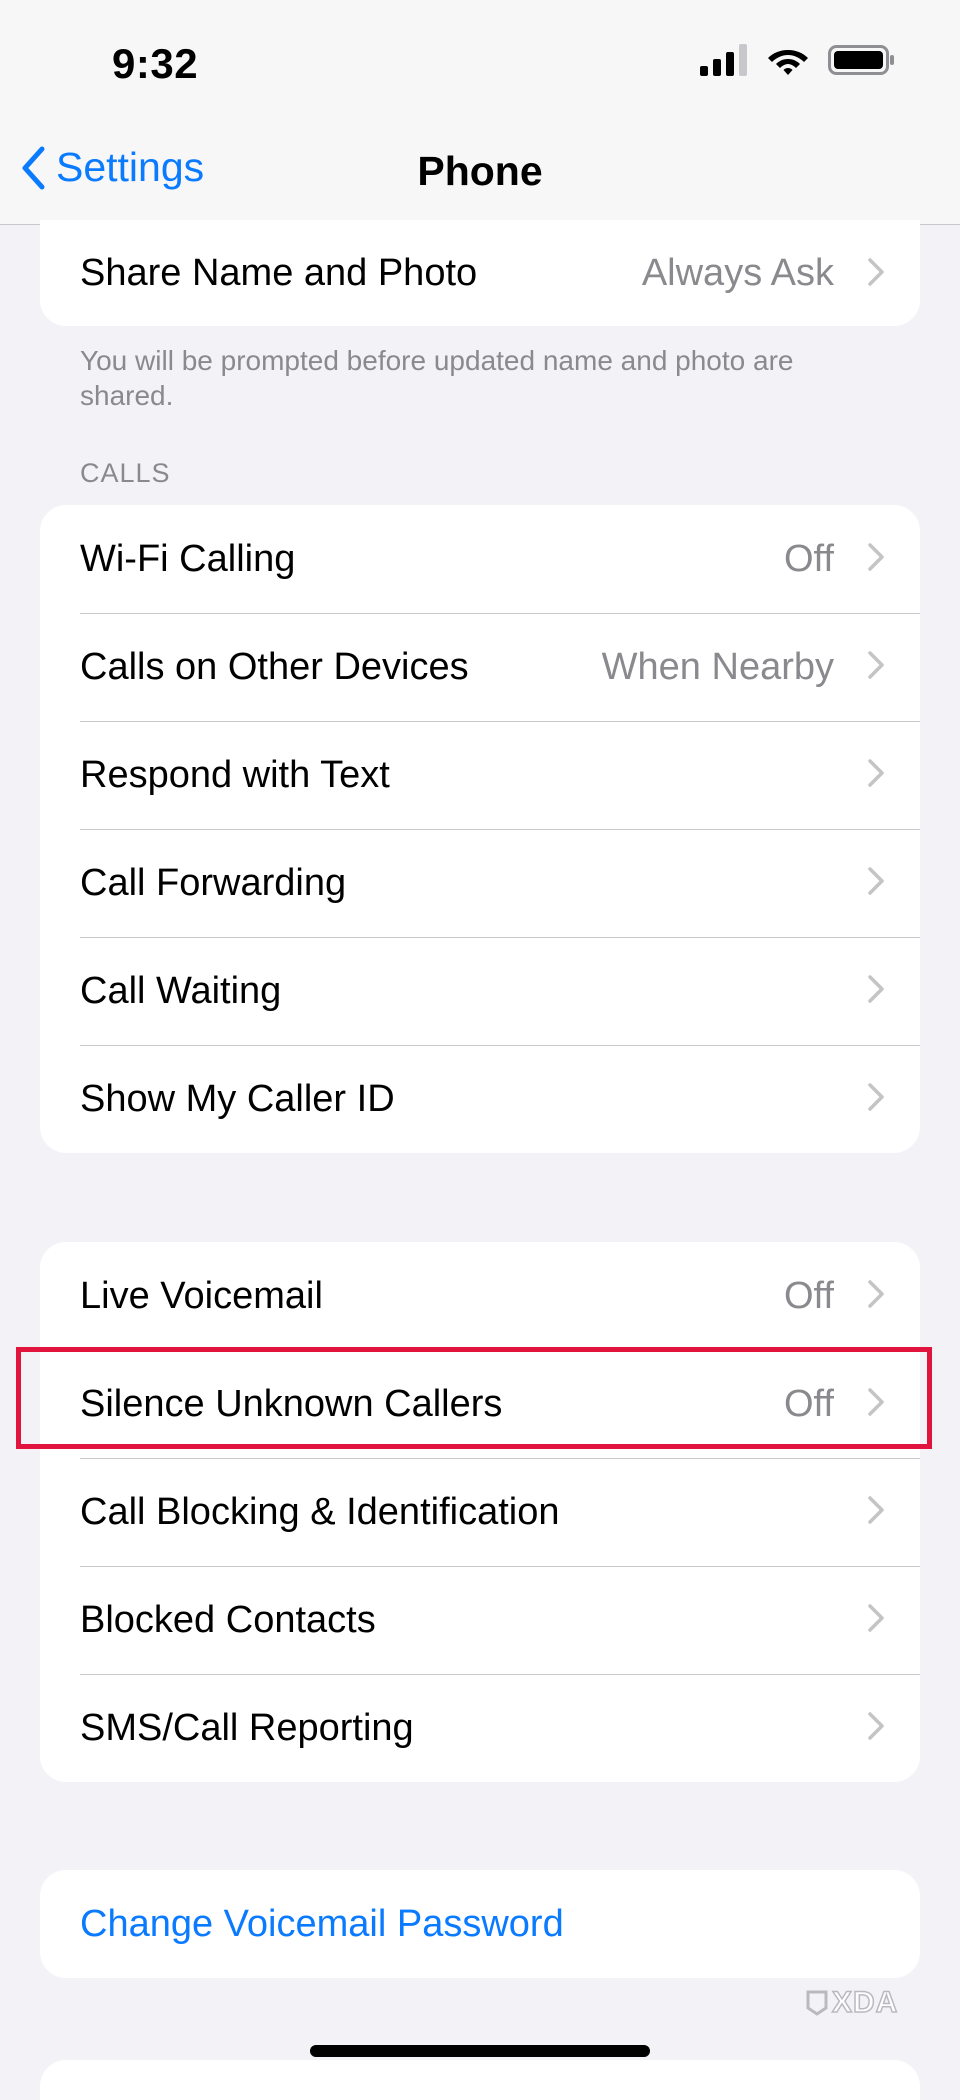 The image size is (960, 2100). I want to click on home-indicator, so click(480, 2051).